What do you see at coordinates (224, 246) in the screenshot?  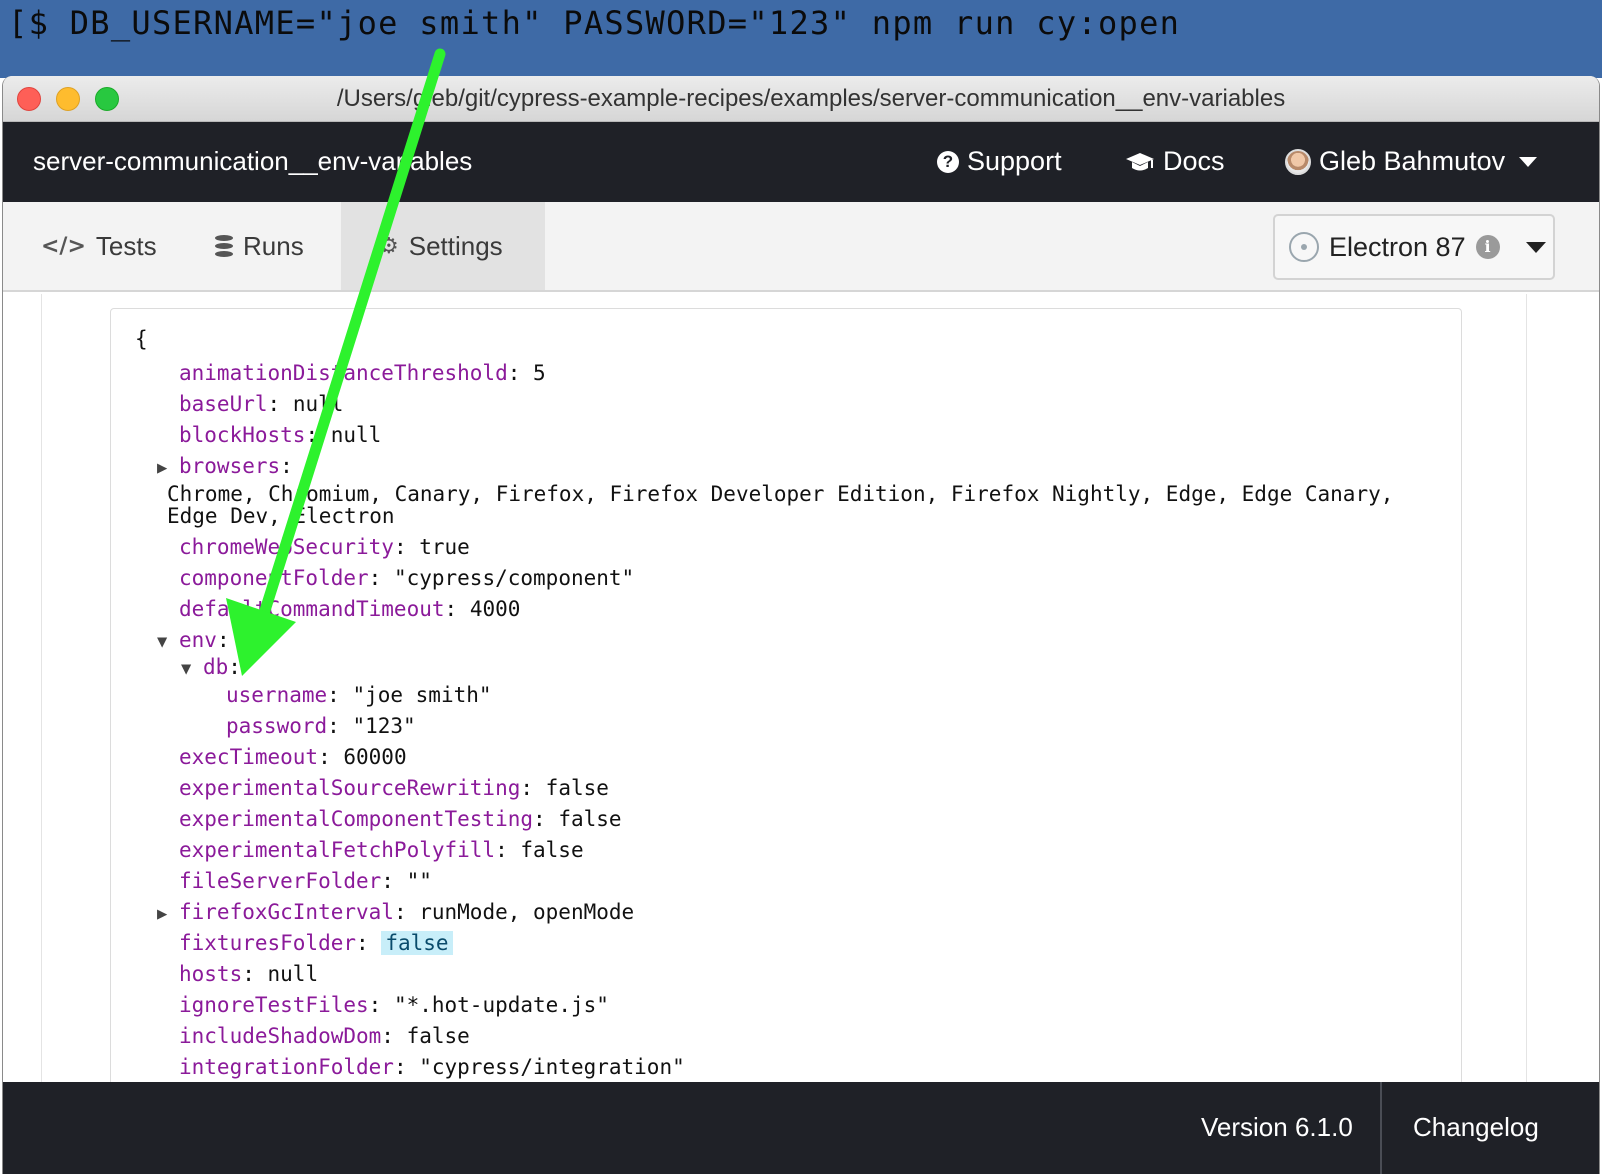 I see `database-icon` at bounding box center [224, 246].